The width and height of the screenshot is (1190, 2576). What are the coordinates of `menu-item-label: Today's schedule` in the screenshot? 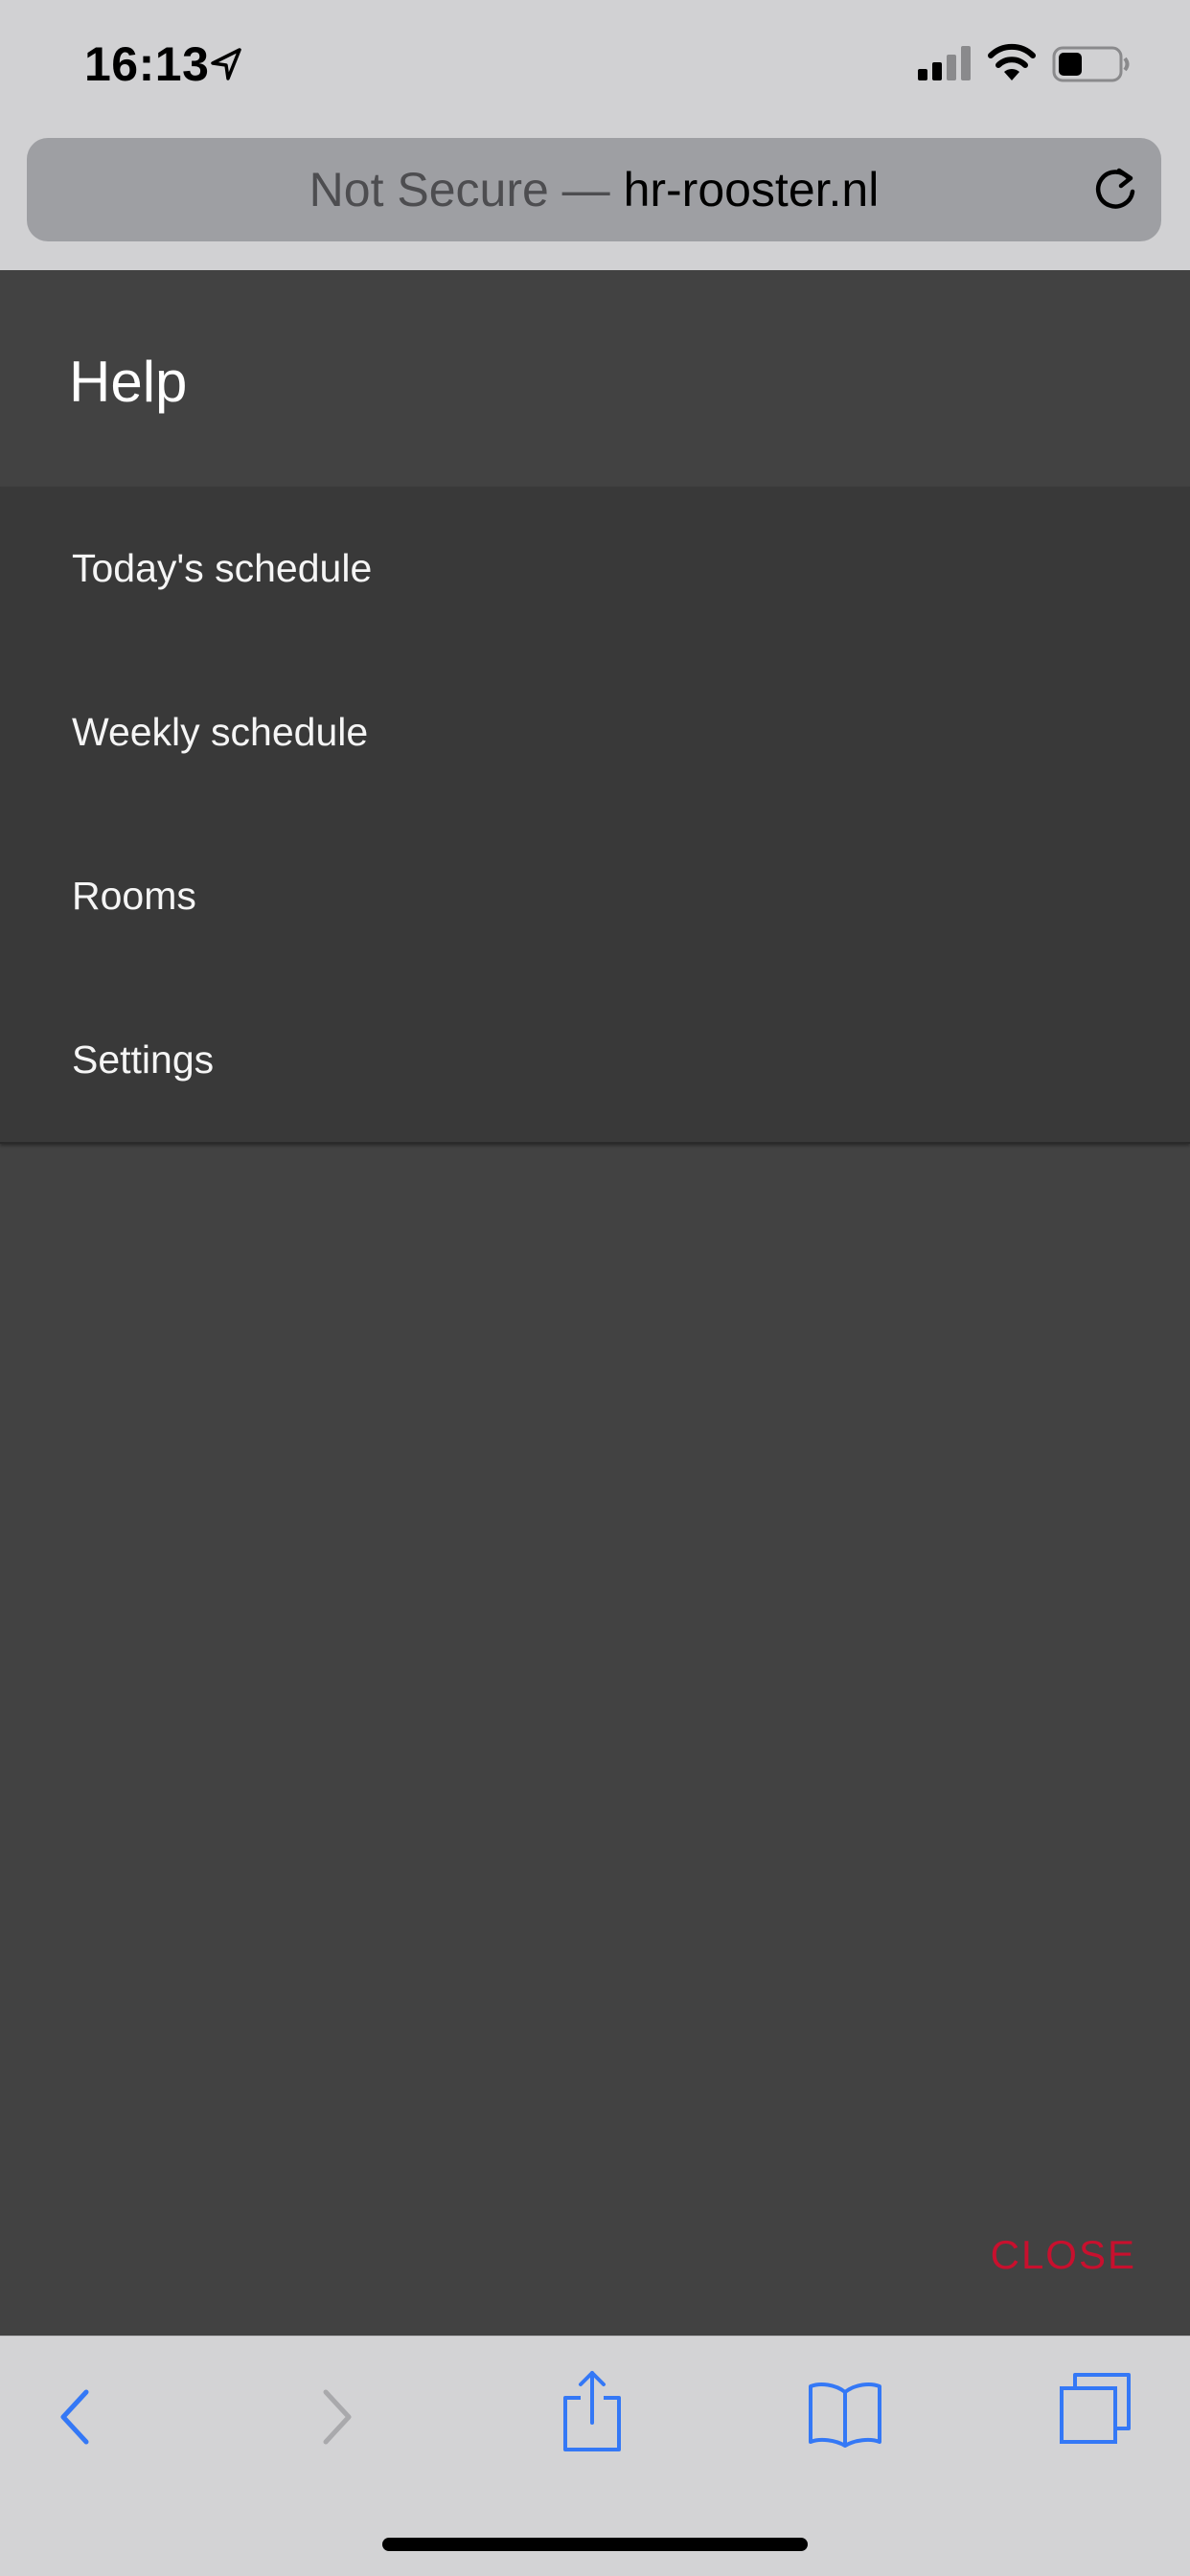 It's located at (222, 568).